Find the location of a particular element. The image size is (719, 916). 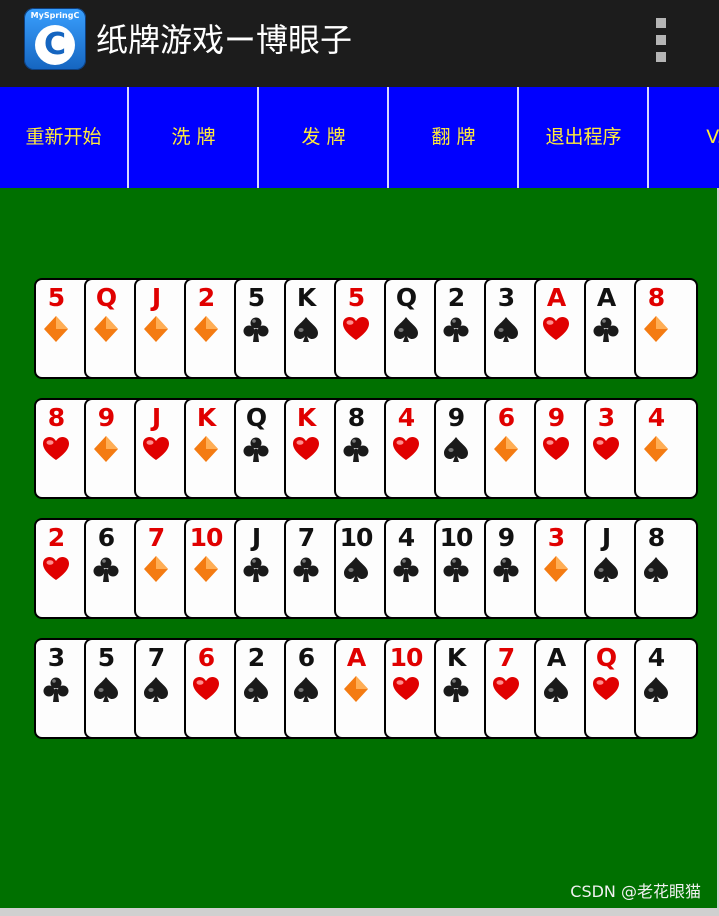

flip-button: 翻 牌 is located at coordinates (454, 137).